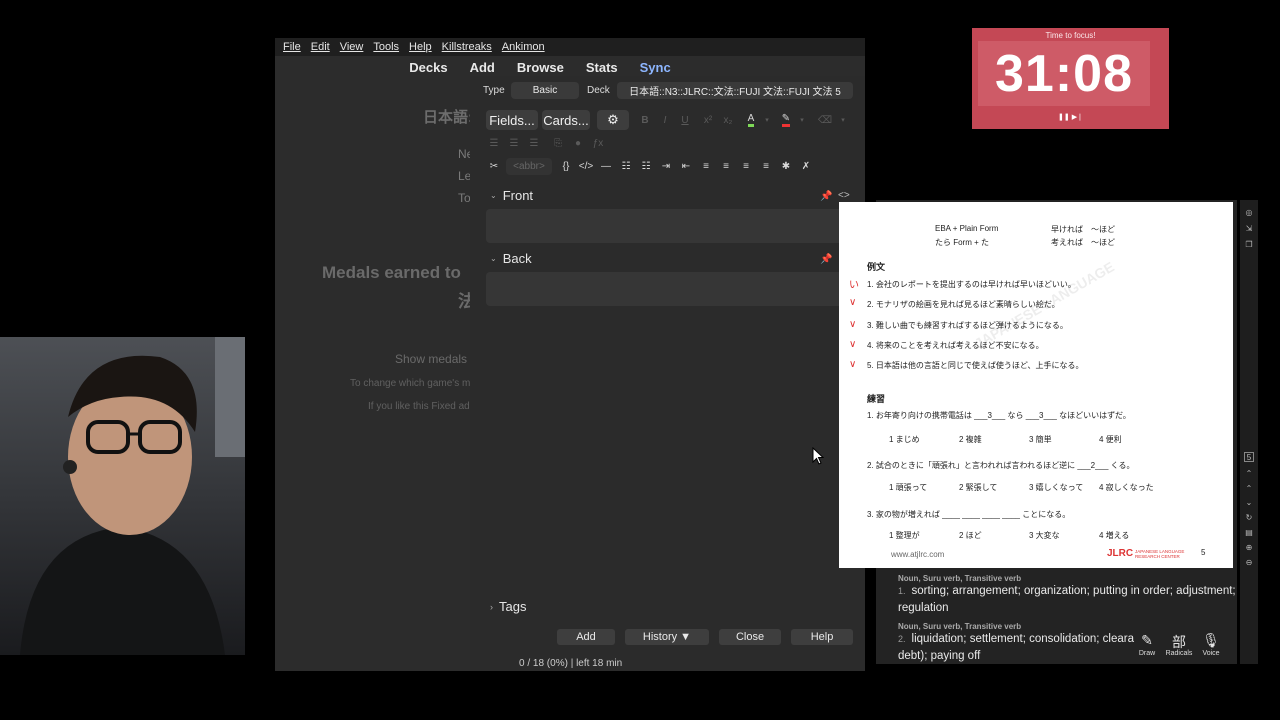 This screenshot has width=1280, height=720. What do you see at coordinates (728, 120) in the screenshot?
I see `subscript-icon: x₂` at bounding box center [728, 120].